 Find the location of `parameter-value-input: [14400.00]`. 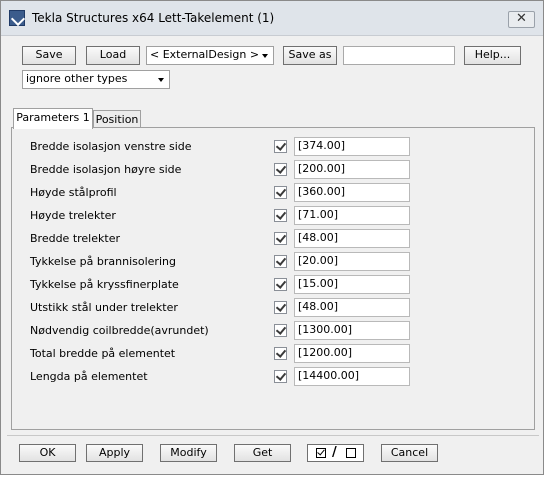

parameter-value-input: [14400.00] is located at coordinates (352, 376).